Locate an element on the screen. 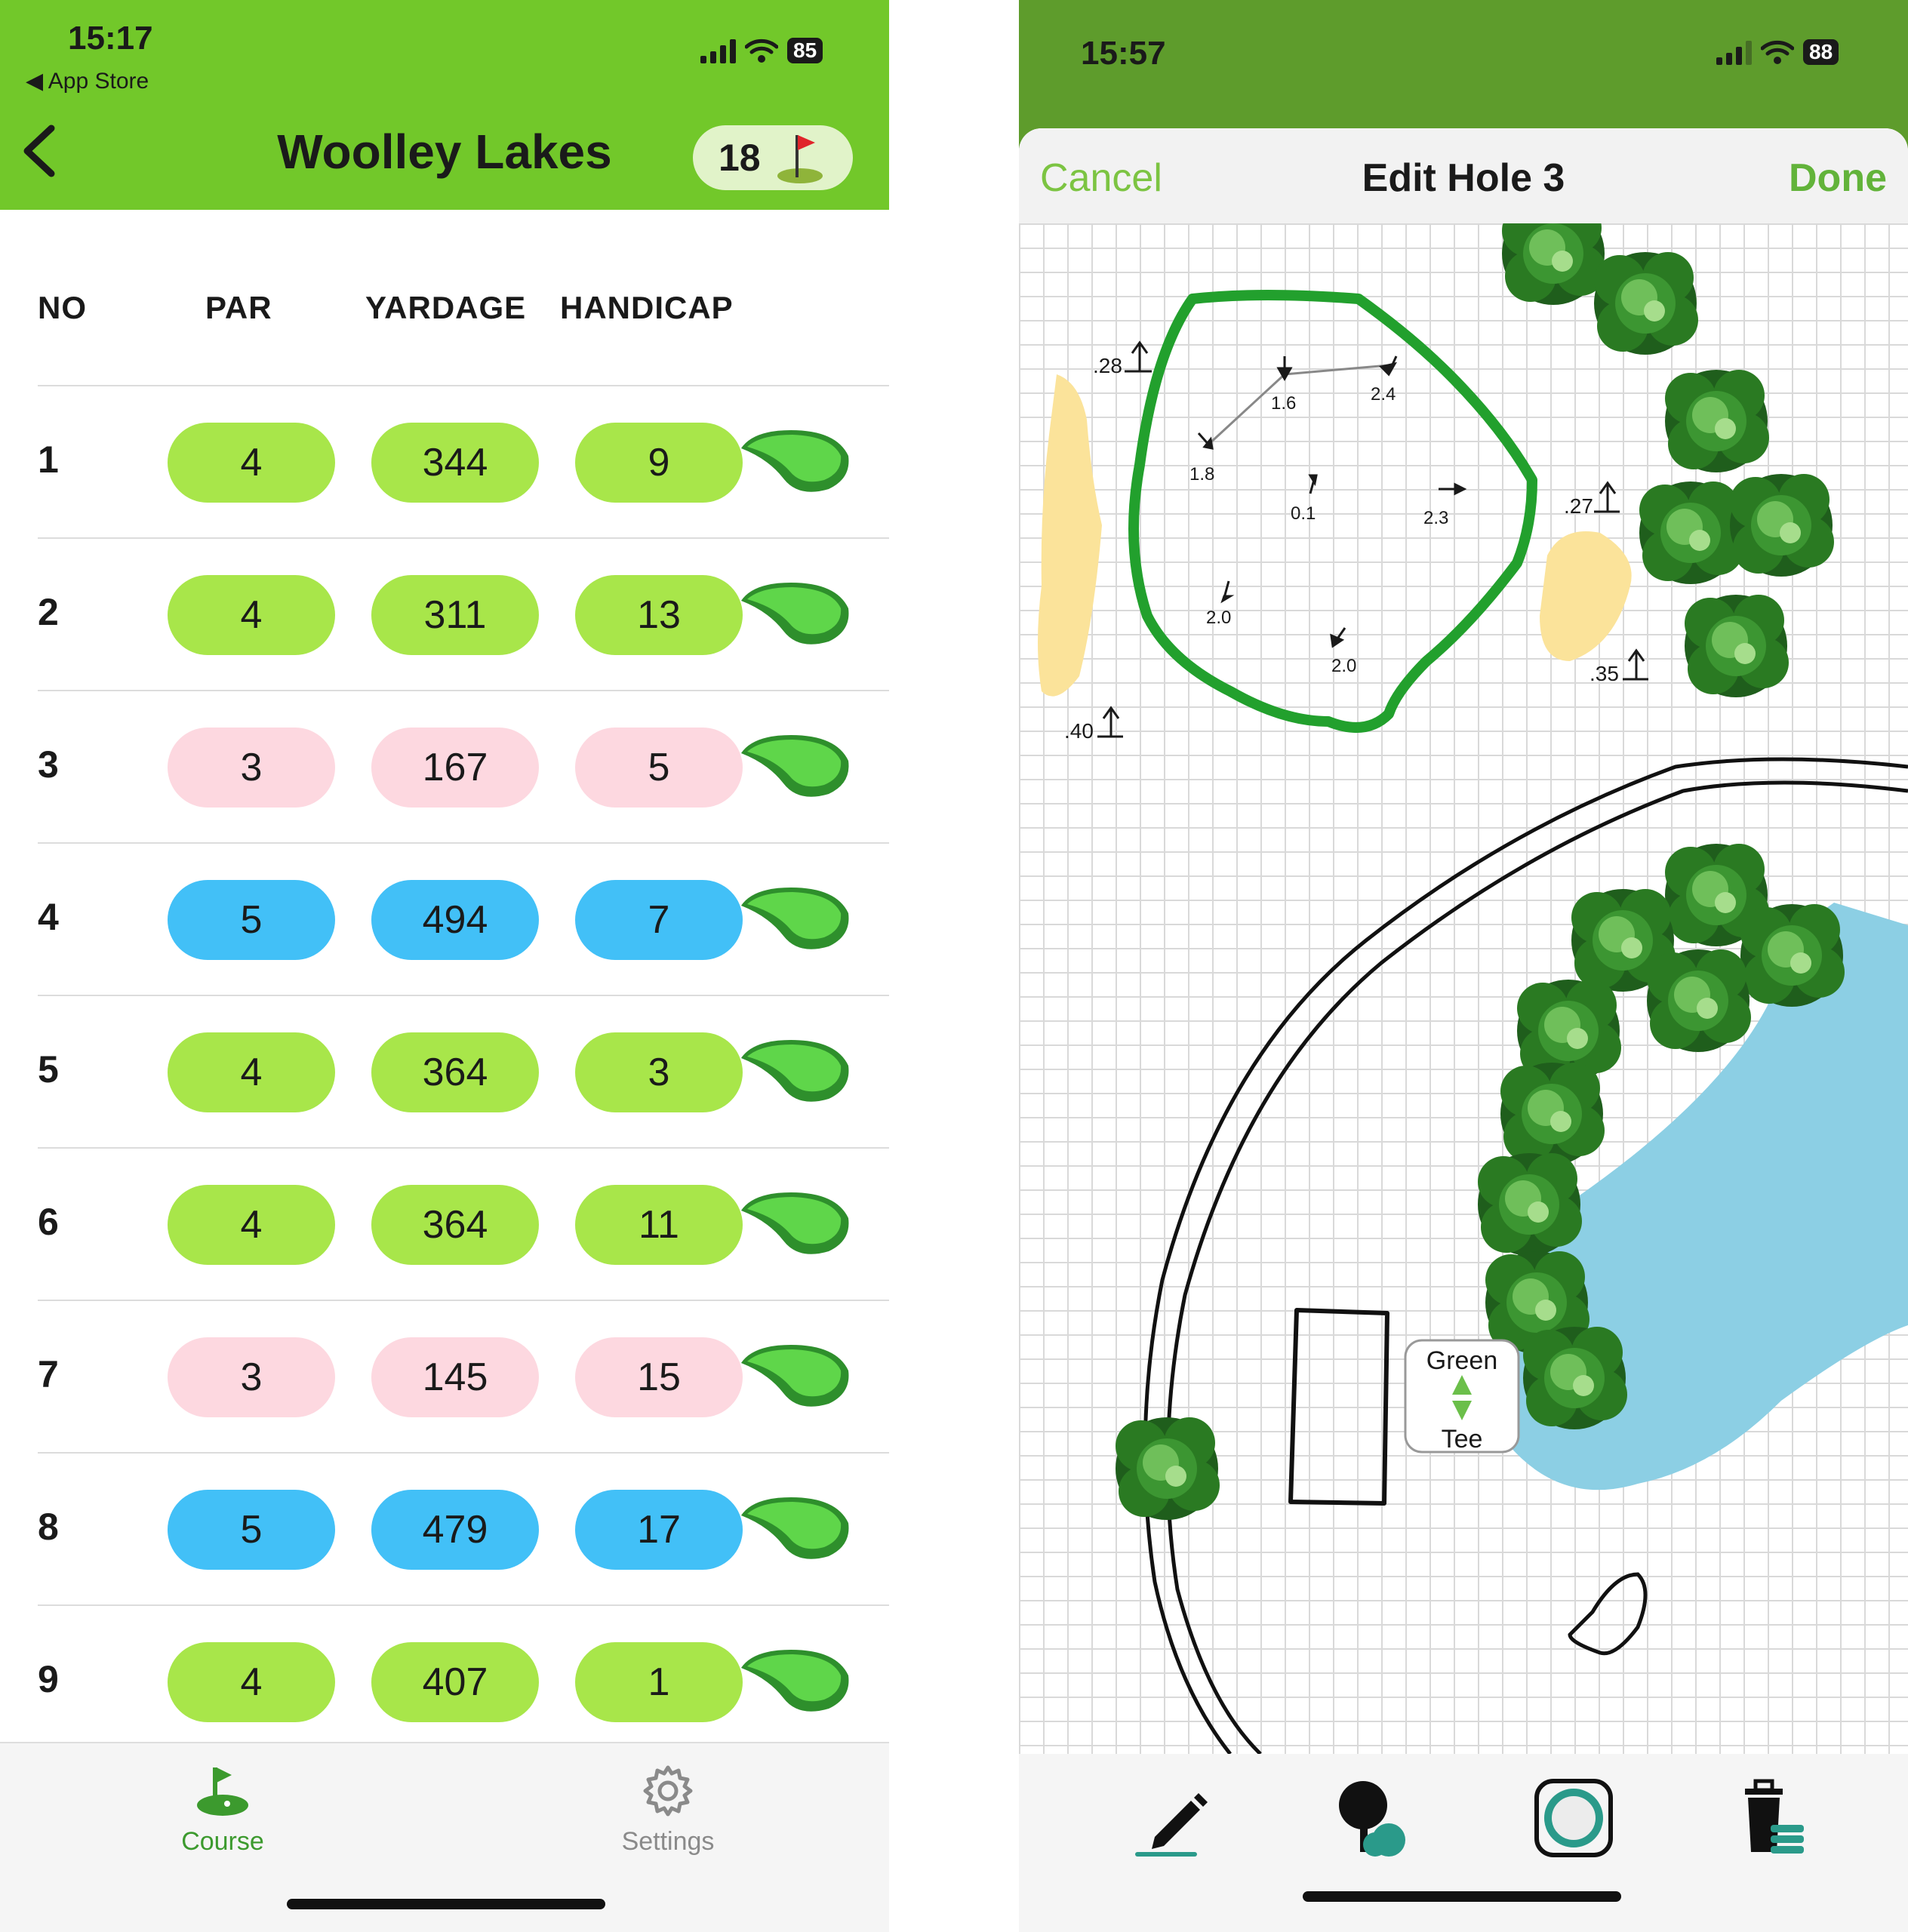  hole-row: 4 5 494 7 is located at coordinates (464, 919).